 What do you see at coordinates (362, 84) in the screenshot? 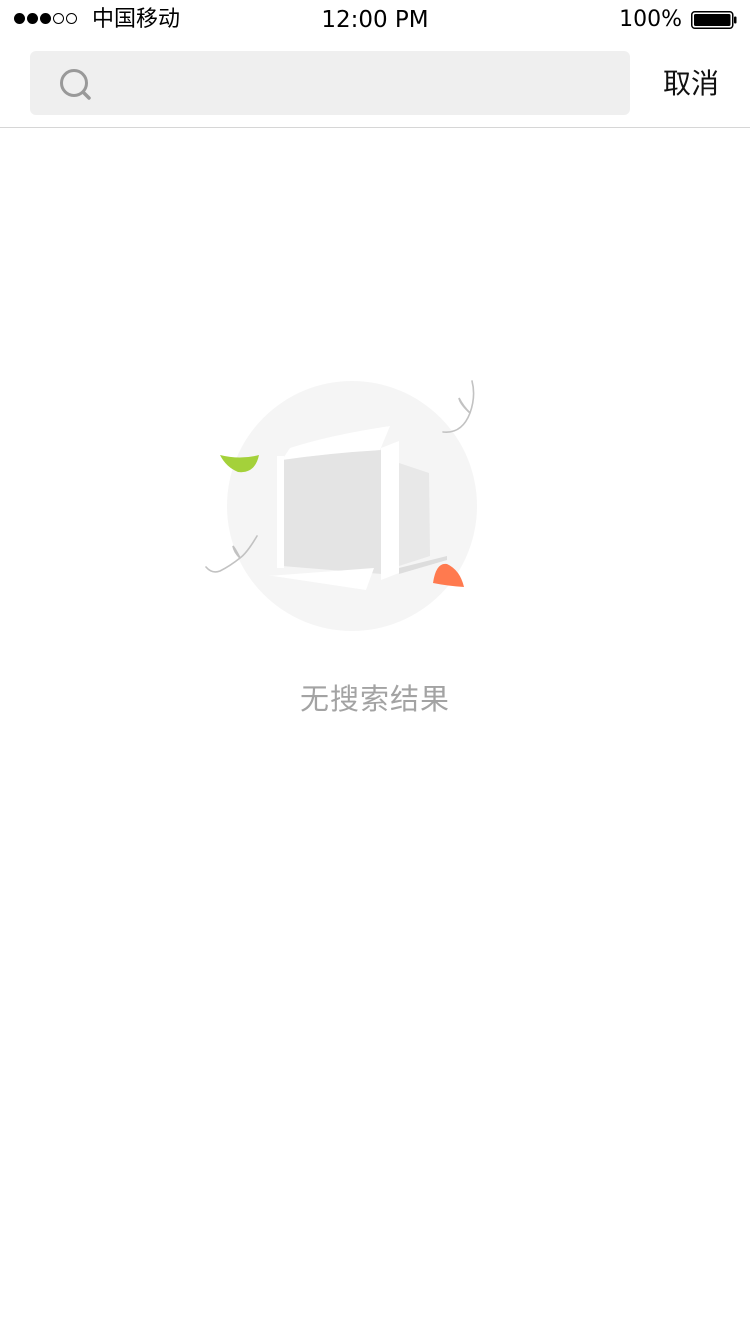
I see `search-input` at bounding box center [362, 84].